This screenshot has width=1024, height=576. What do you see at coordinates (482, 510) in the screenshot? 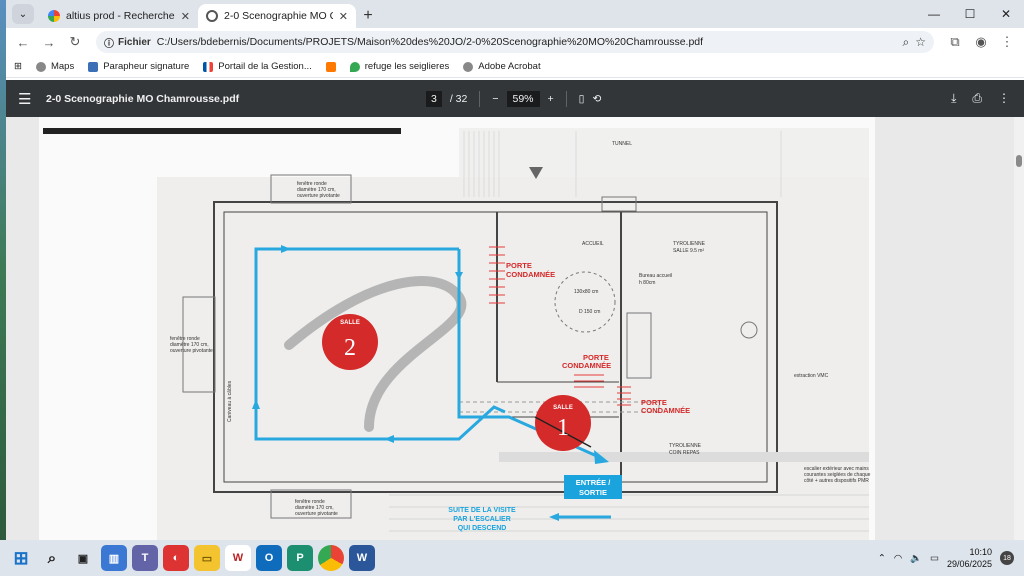
I see `svg-text: SUITE DE LA VISITE` at bounding box center [482, 510].